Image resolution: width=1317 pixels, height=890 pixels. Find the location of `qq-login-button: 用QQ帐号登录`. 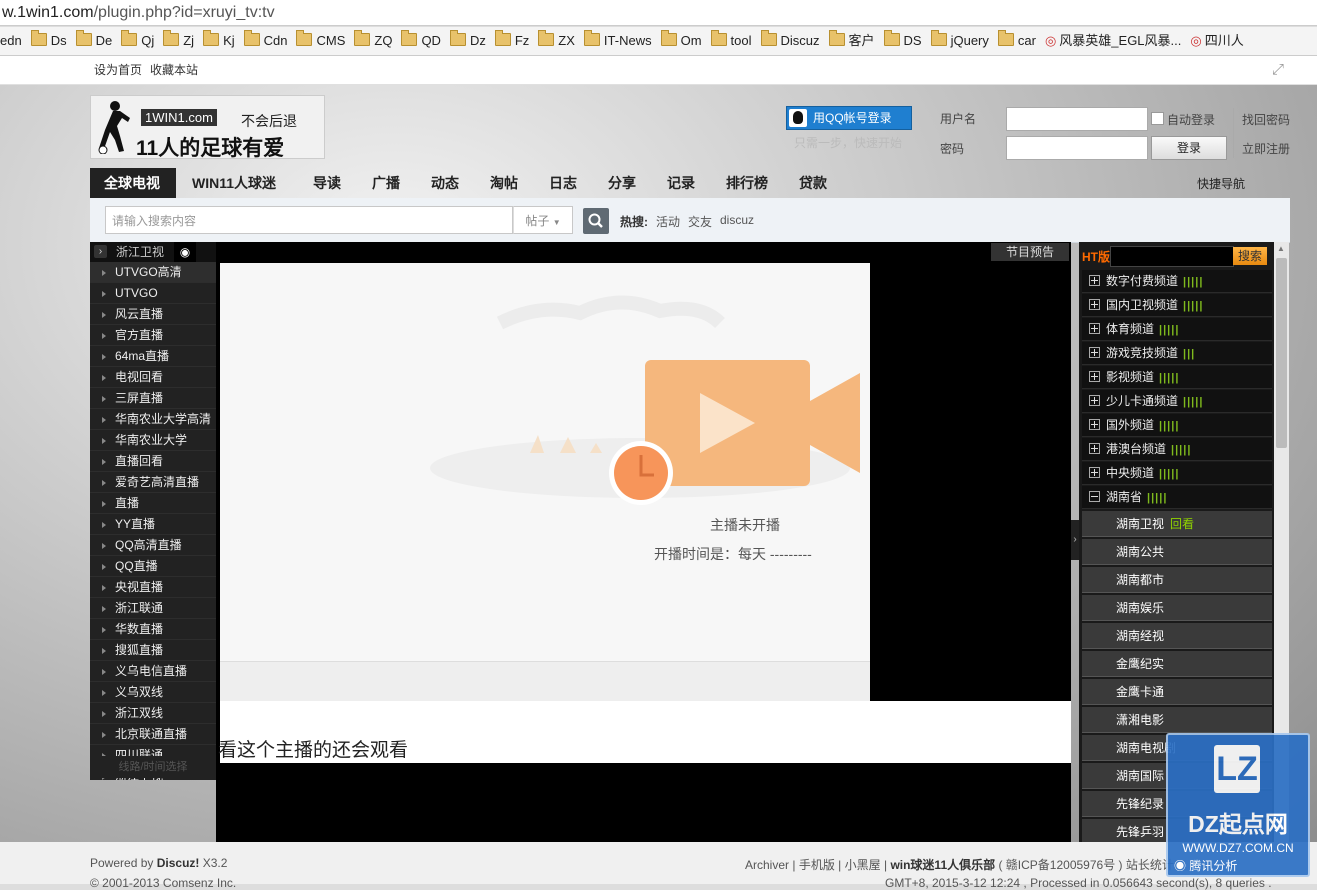

qq-login-button: 用QQ帐号登录 is located at coordinates (849, 118).